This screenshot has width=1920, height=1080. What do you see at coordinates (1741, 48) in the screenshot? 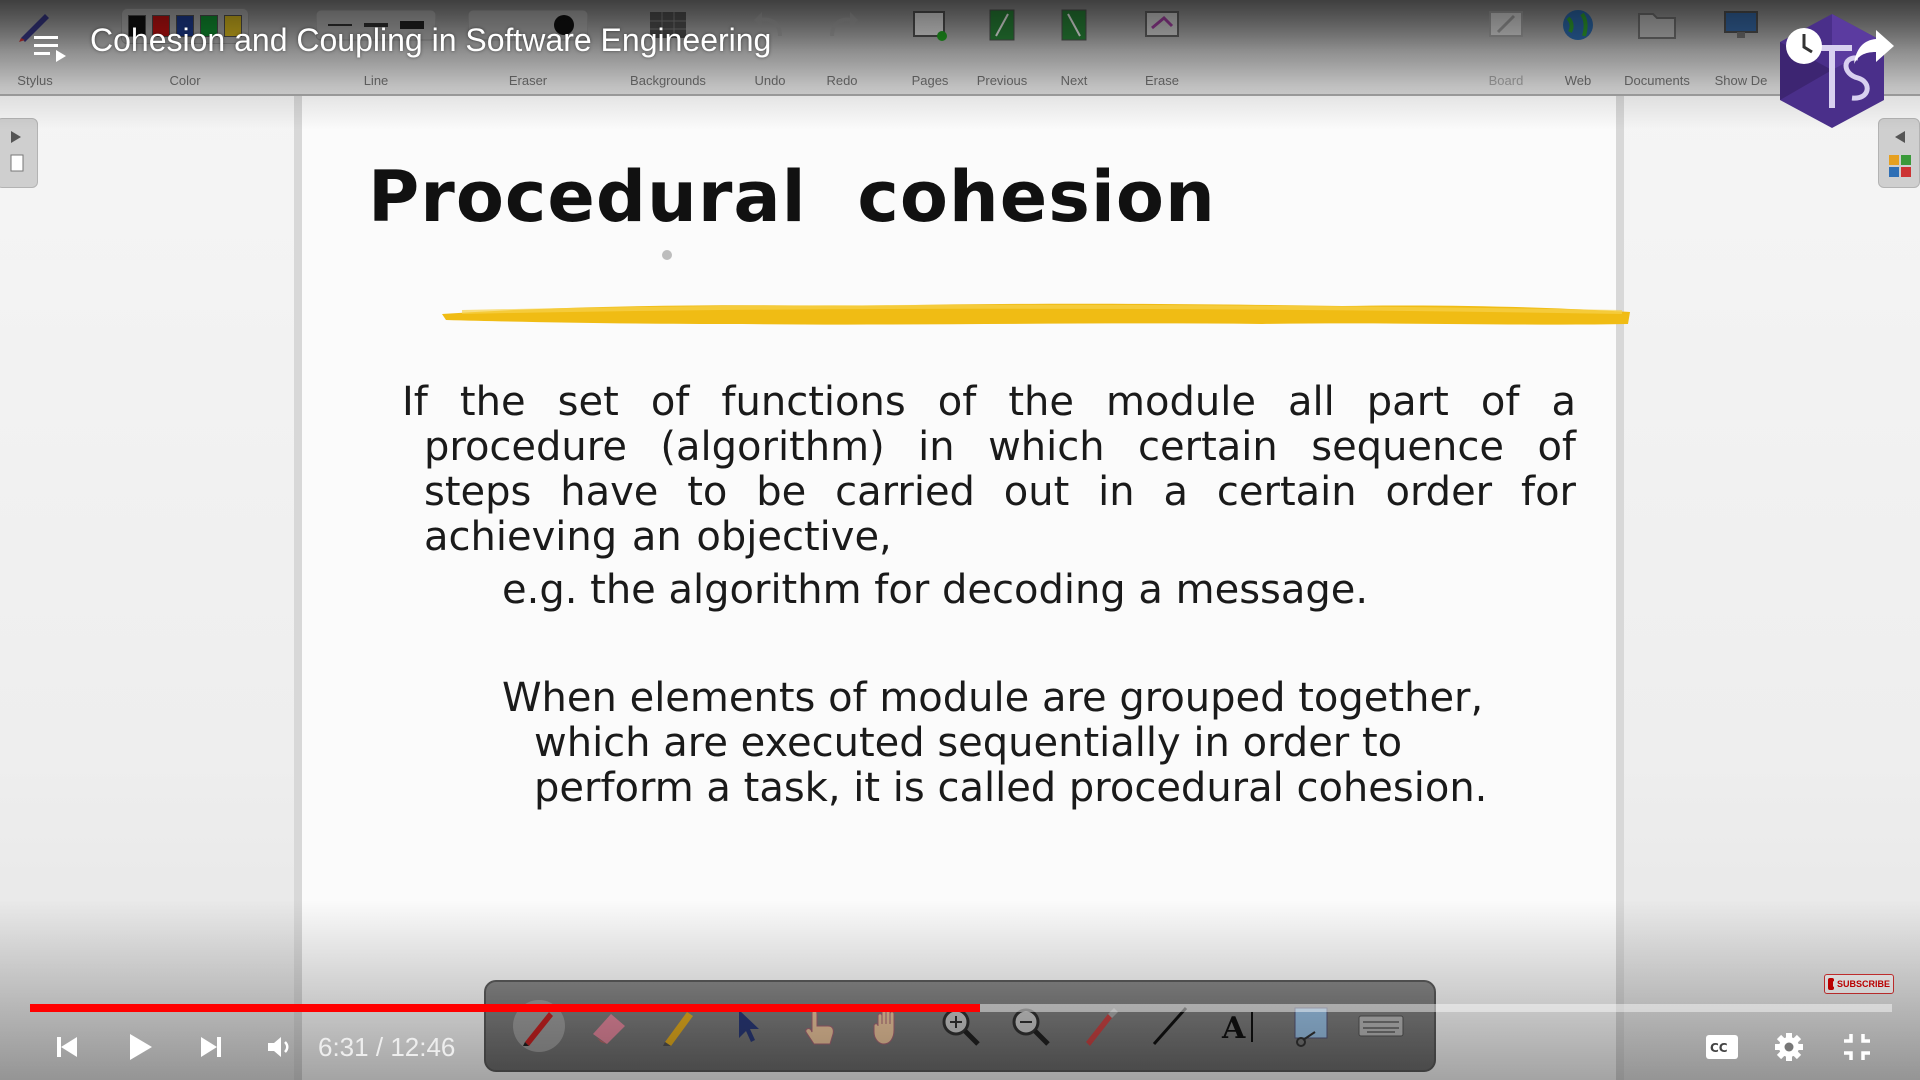
I see `show-desktop-tool: Show De` at bounding box center [1741, 48].